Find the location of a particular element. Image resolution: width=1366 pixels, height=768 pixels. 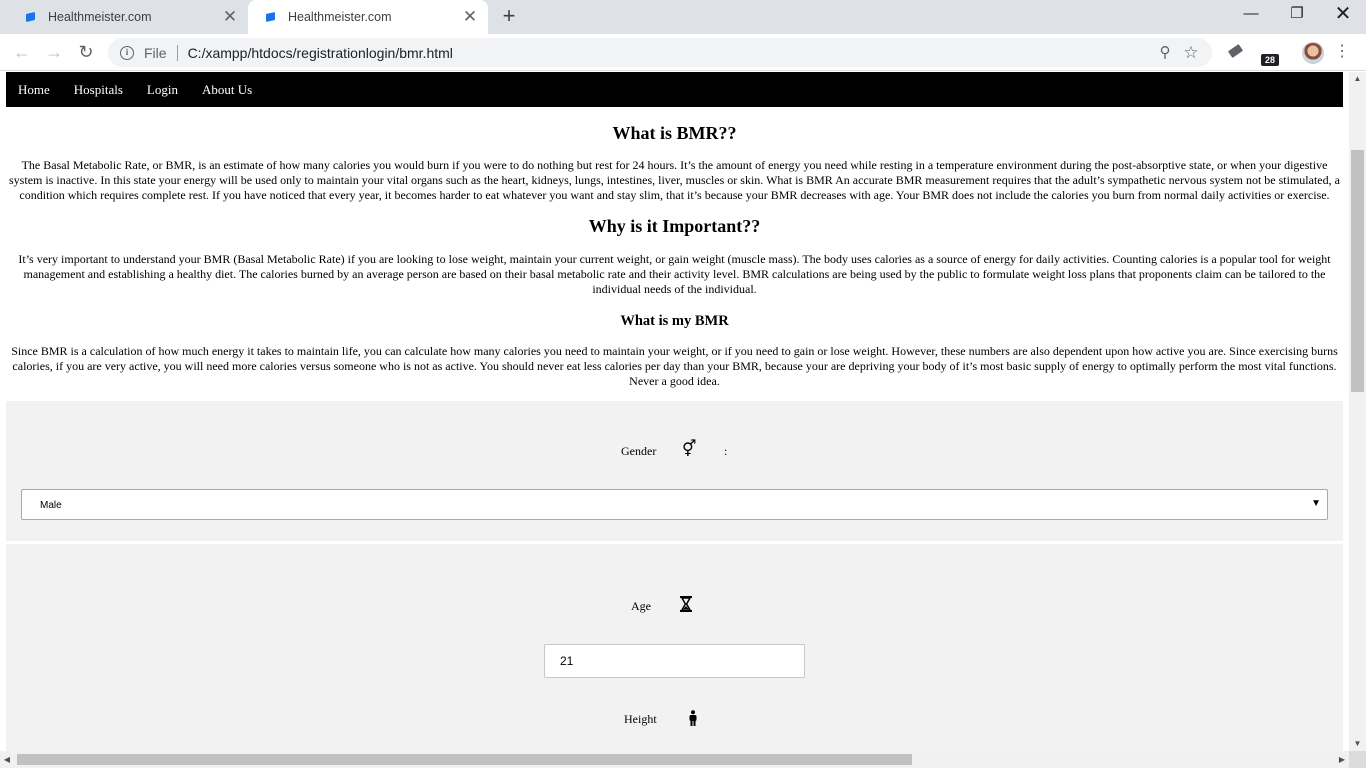

back-arrow-icon: ← is located at coordinates (22, 52).